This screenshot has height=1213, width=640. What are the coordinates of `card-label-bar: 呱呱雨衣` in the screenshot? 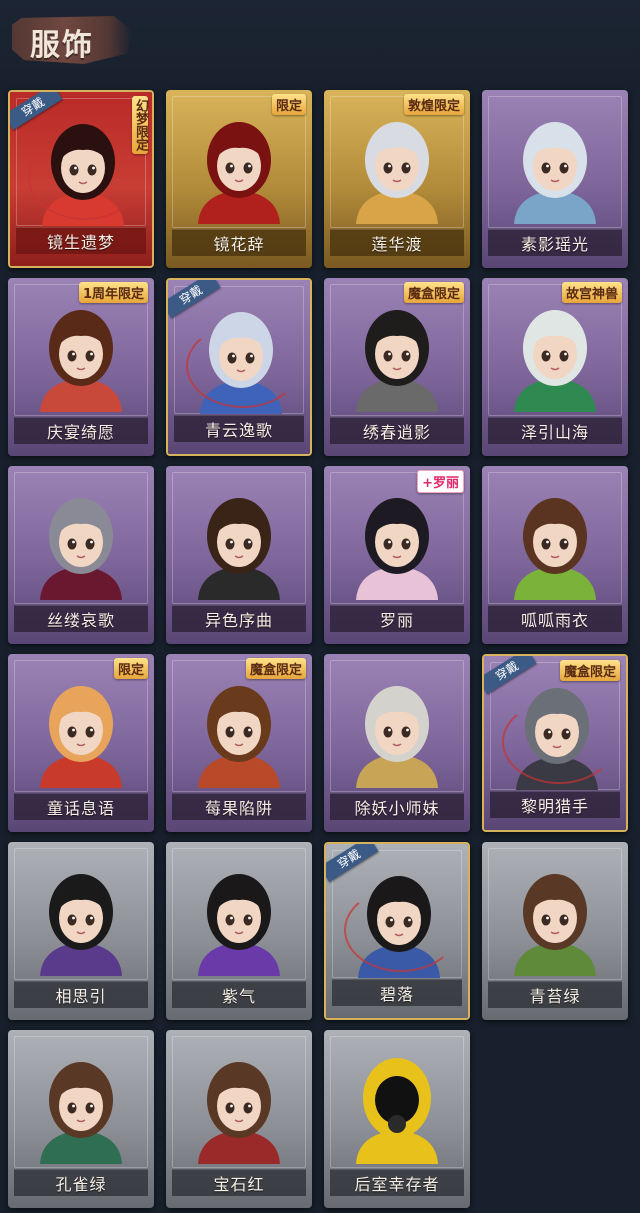 It's located at (555, 618).